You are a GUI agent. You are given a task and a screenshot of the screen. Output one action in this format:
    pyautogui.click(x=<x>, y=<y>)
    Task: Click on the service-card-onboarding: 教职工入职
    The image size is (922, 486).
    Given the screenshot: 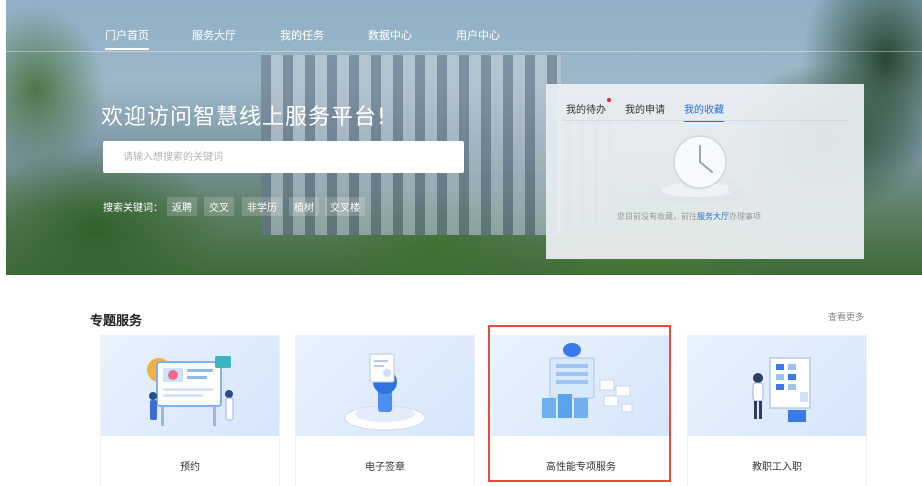 What is the action you would take?
    pyautogui.click(x=777, y=410)
    